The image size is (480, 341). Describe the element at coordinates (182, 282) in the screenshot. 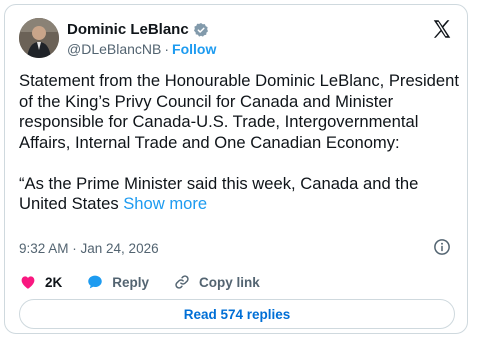

I see `link-icon` at that location.